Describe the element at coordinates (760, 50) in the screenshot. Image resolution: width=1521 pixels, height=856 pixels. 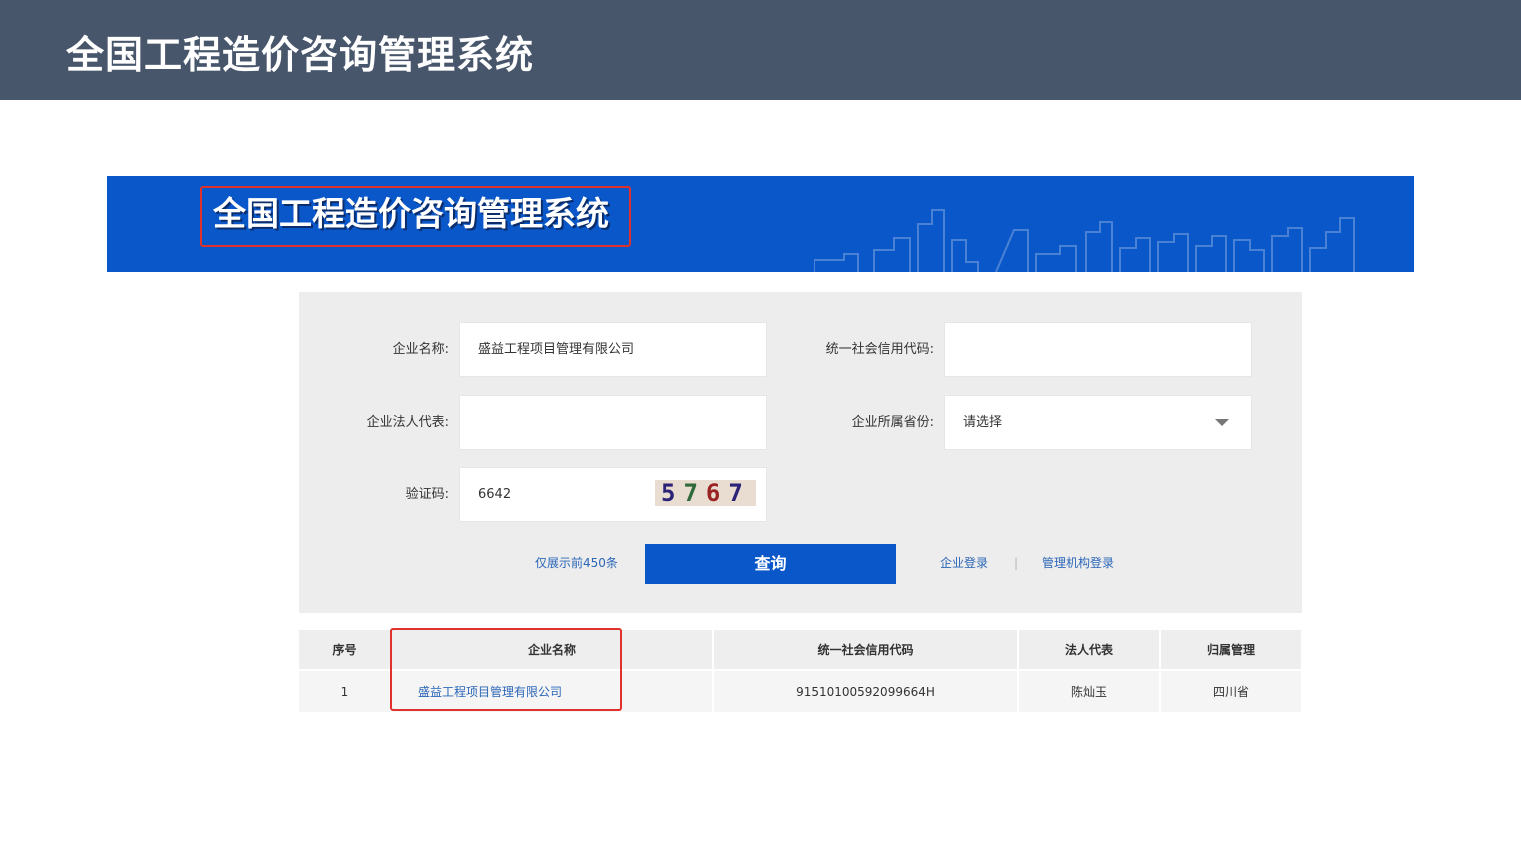
I see `slide-header: 全国工程造价咨询管理系统` at that location.